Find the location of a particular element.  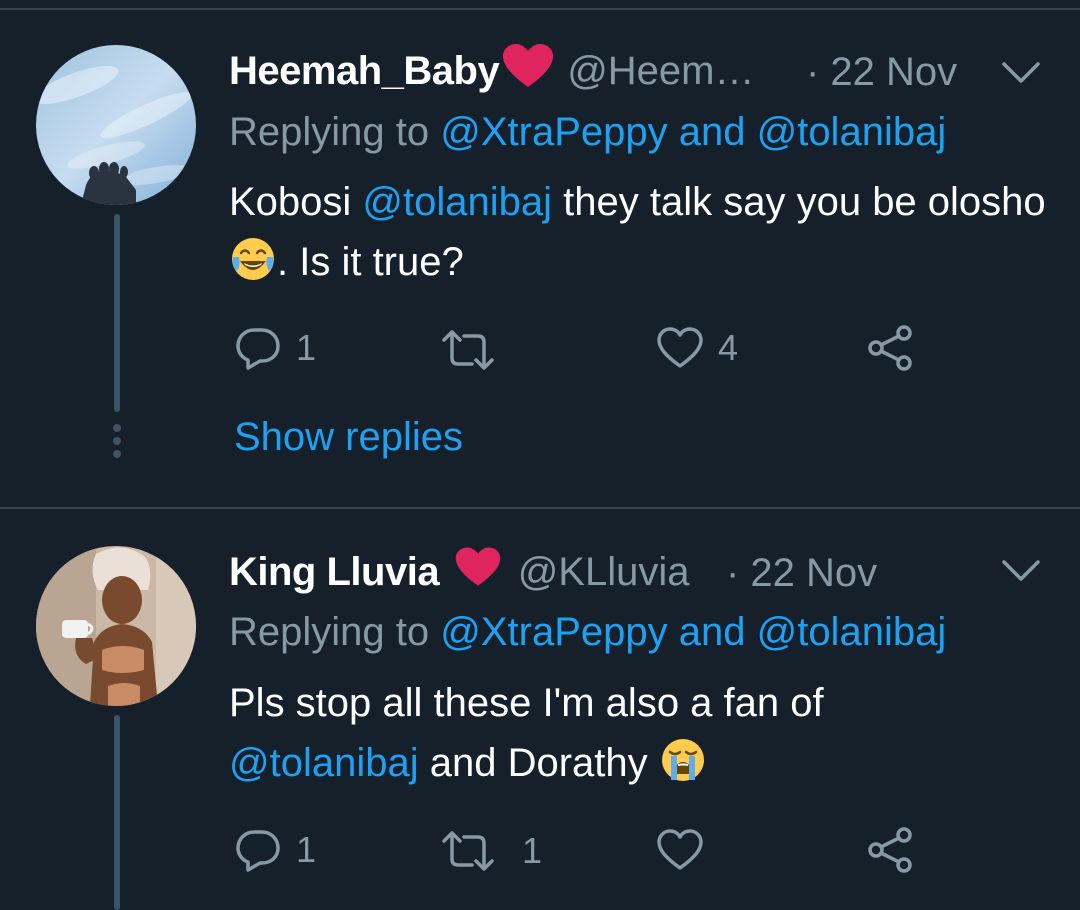

show-replies-link: Show replies is located at coordinates (348, 437).